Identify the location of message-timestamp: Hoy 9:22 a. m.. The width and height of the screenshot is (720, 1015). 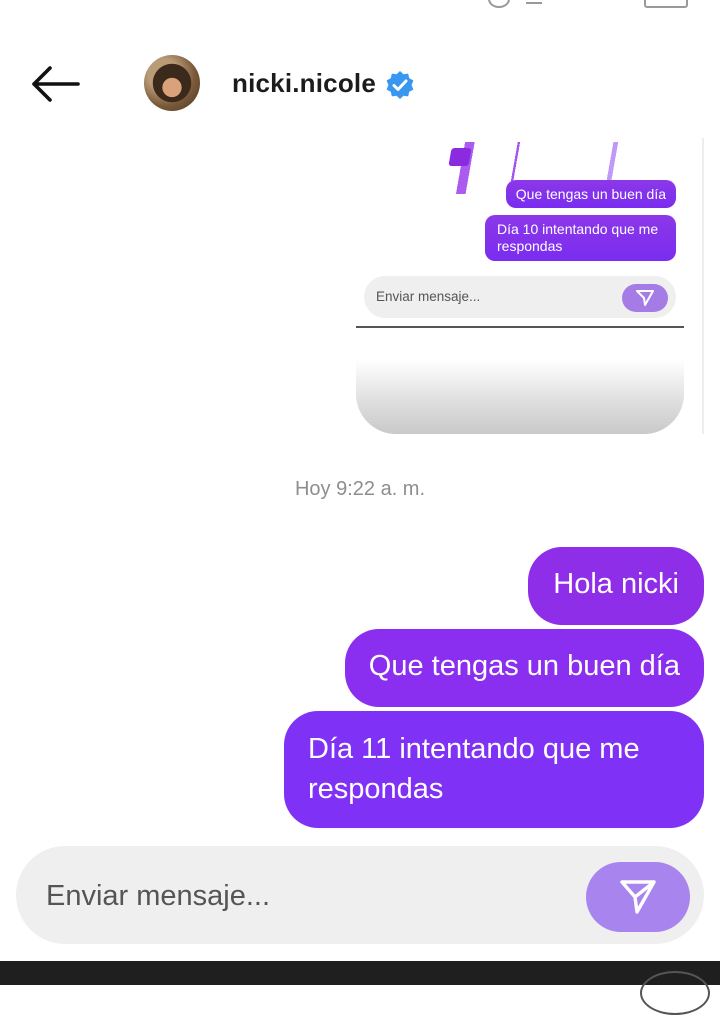
(360, 489).